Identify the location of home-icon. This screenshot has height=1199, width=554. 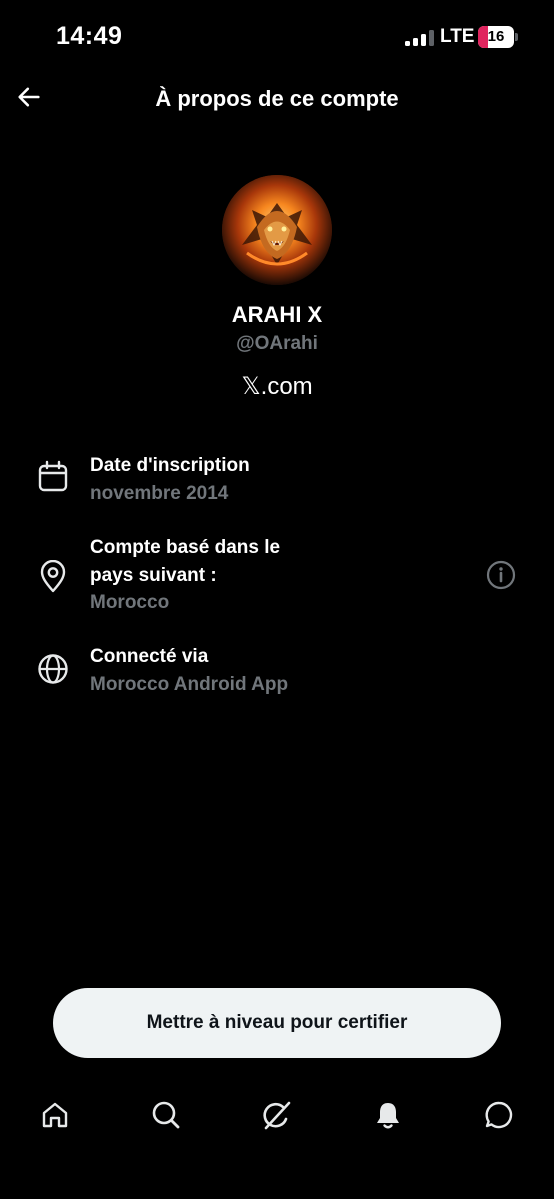
(55, 1115).